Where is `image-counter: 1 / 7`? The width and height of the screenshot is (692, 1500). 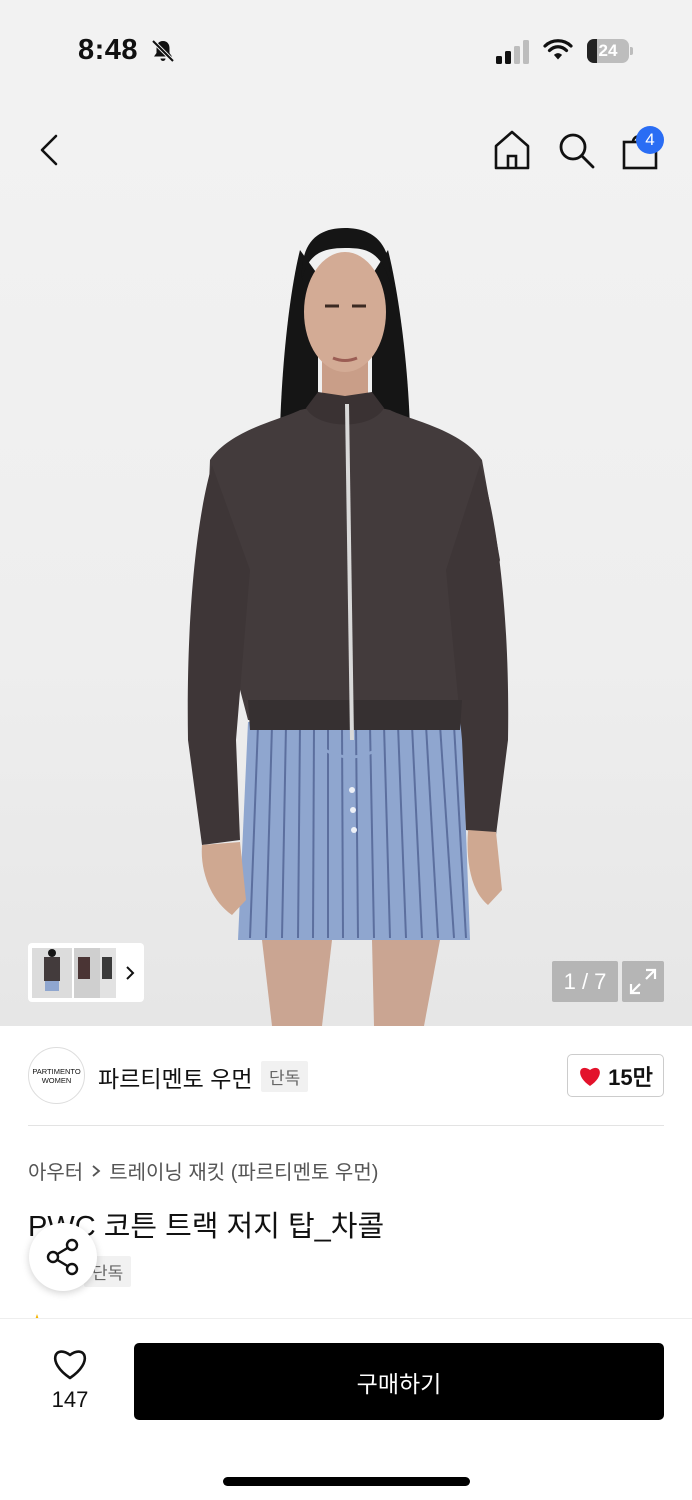 image-counter: 1 / 7 is located at coordinates (585, 981).